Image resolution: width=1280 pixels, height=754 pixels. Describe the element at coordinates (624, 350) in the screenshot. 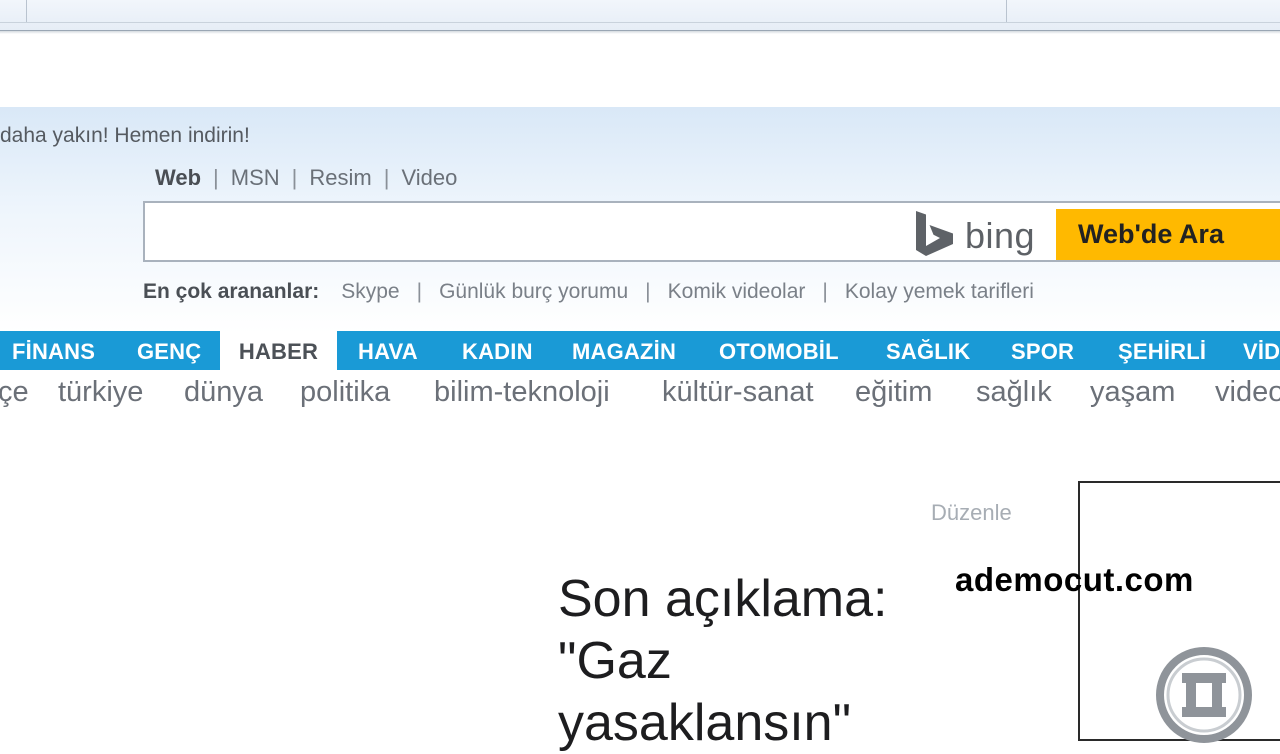

I see `nav-item-magazin: MAGAZİN` at that location.